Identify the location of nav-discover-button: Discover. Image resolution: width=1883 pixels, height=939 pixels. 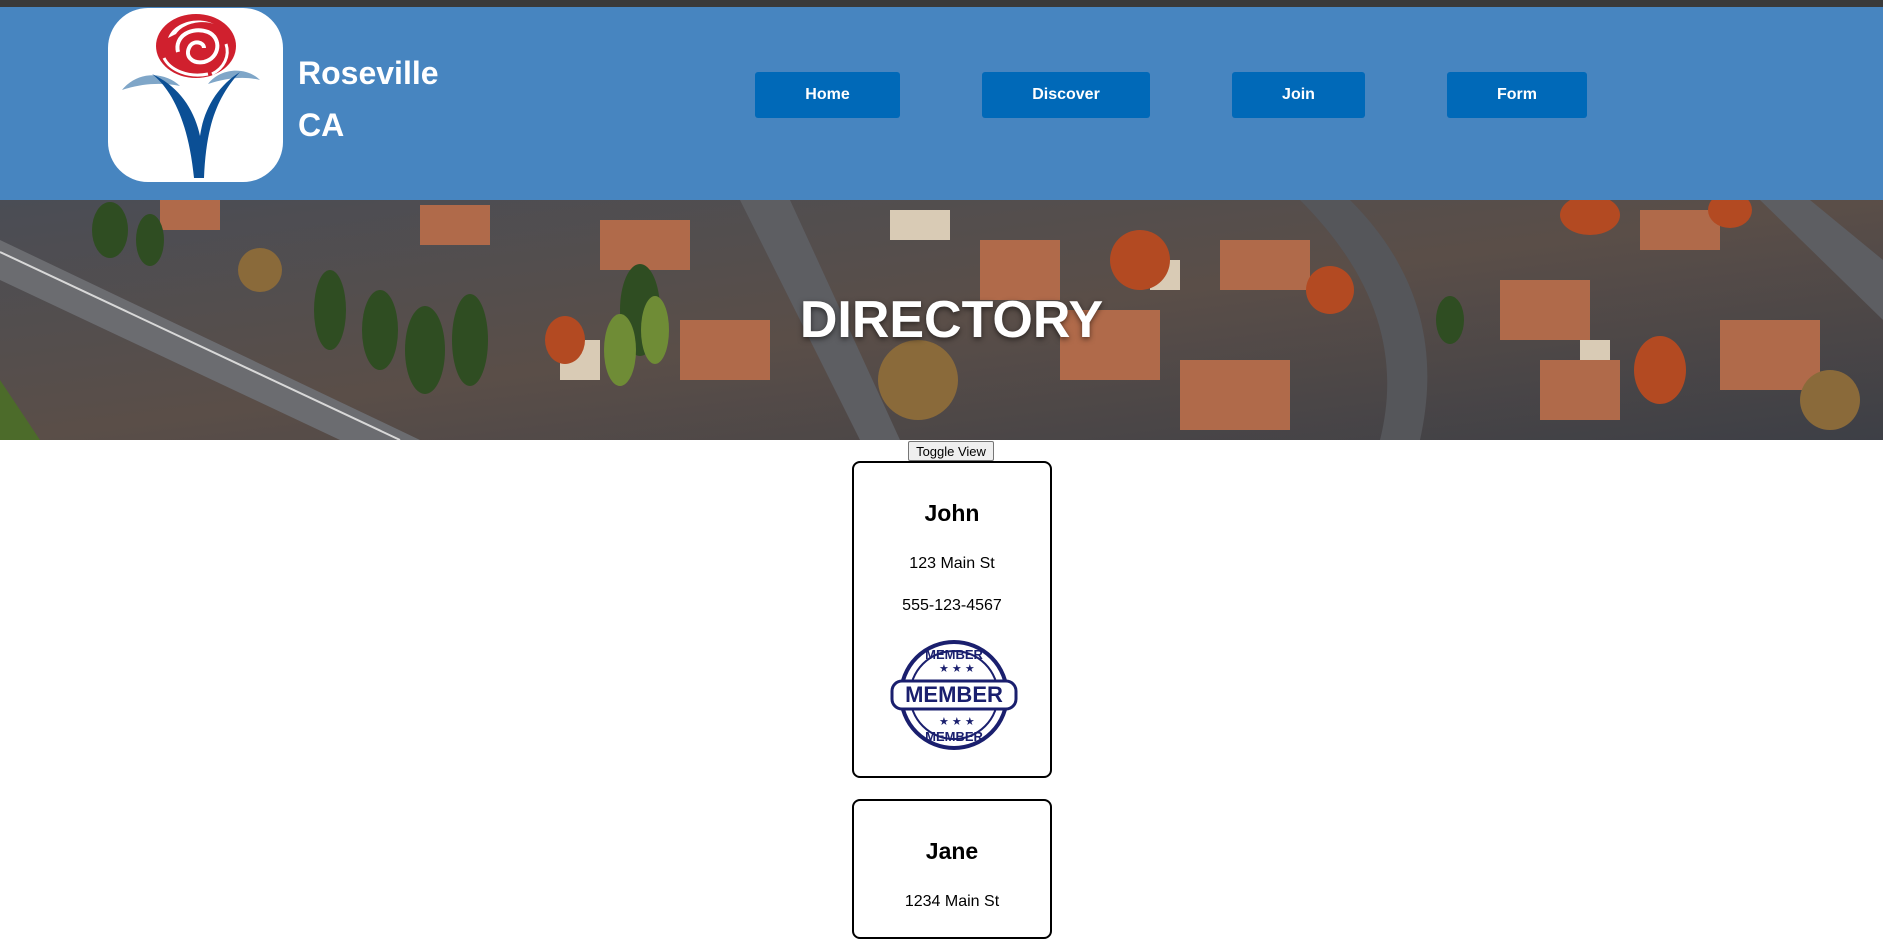
(1066, 95).